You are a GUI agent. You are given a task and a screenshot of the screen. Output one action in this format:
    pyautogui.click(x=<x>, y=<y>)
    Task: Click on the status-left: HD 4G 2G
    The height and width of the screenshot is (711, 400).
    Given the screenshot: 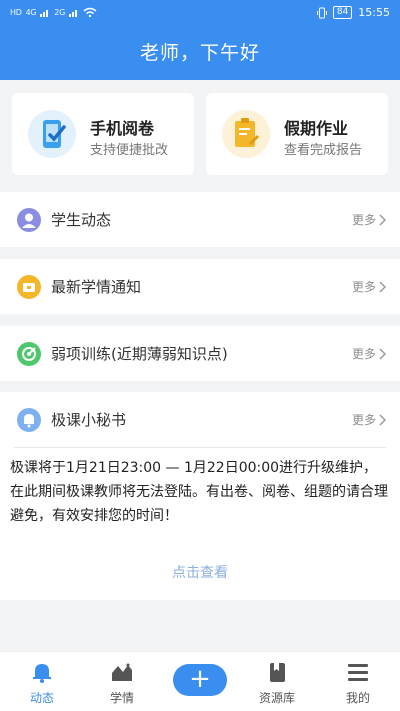 What is the action you would take?
    pyautogui.click(x=53, y=12)
    